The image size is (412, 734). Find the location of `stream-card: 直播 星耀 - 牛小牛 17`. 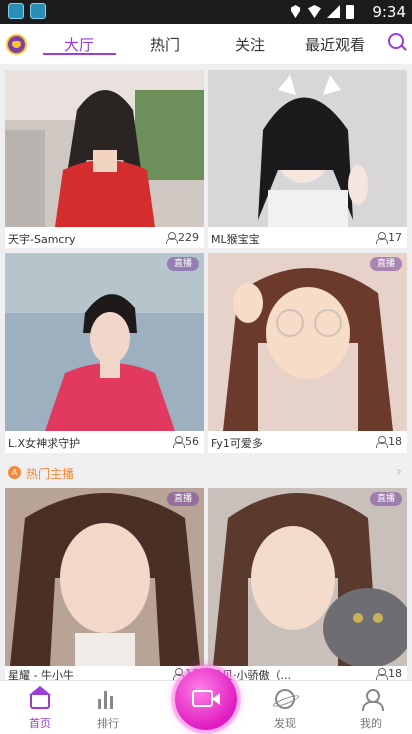

stream-card: 直播 星耀 - 牛小牛 17 is located at coordinates (104, 584).